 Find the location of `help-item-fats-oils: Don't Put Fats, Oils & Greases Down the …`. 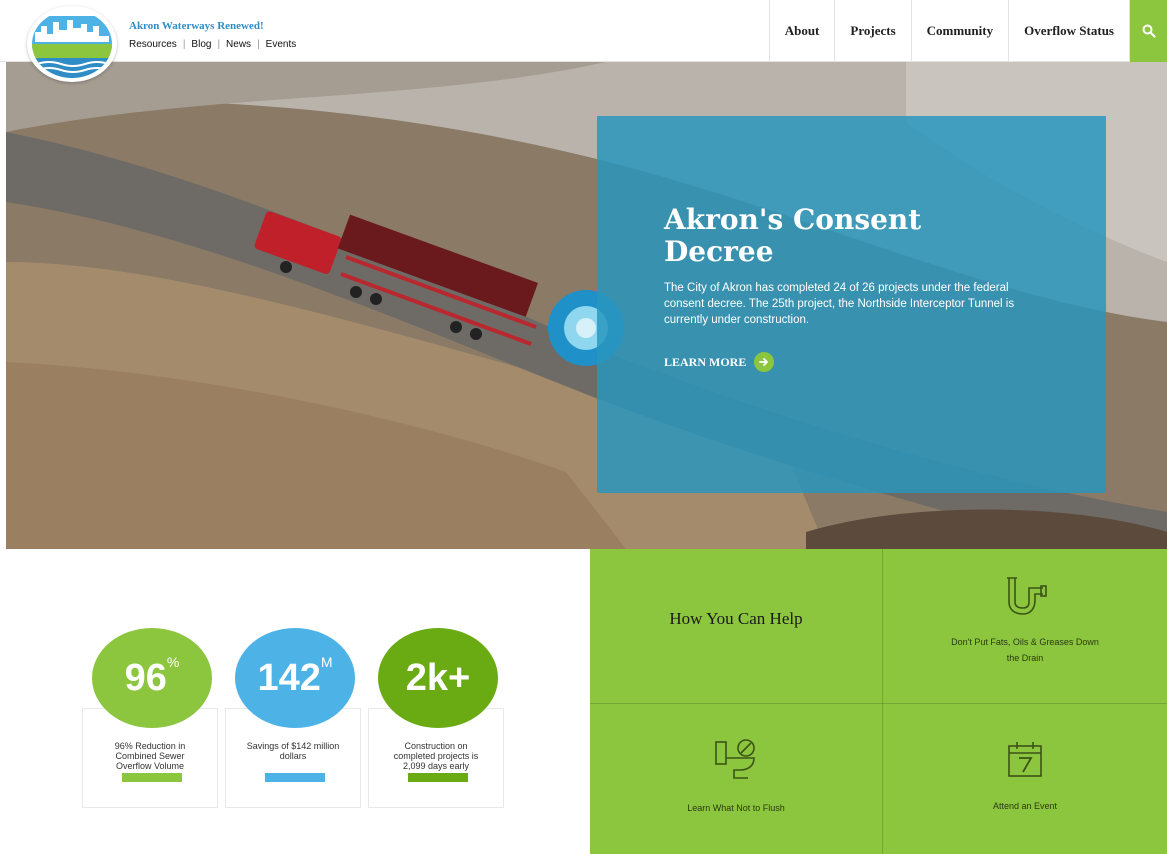

help-item-fats-oils: Don't Put Fats, Oils & Greases Down the … is located at coordinates (1025, 626).